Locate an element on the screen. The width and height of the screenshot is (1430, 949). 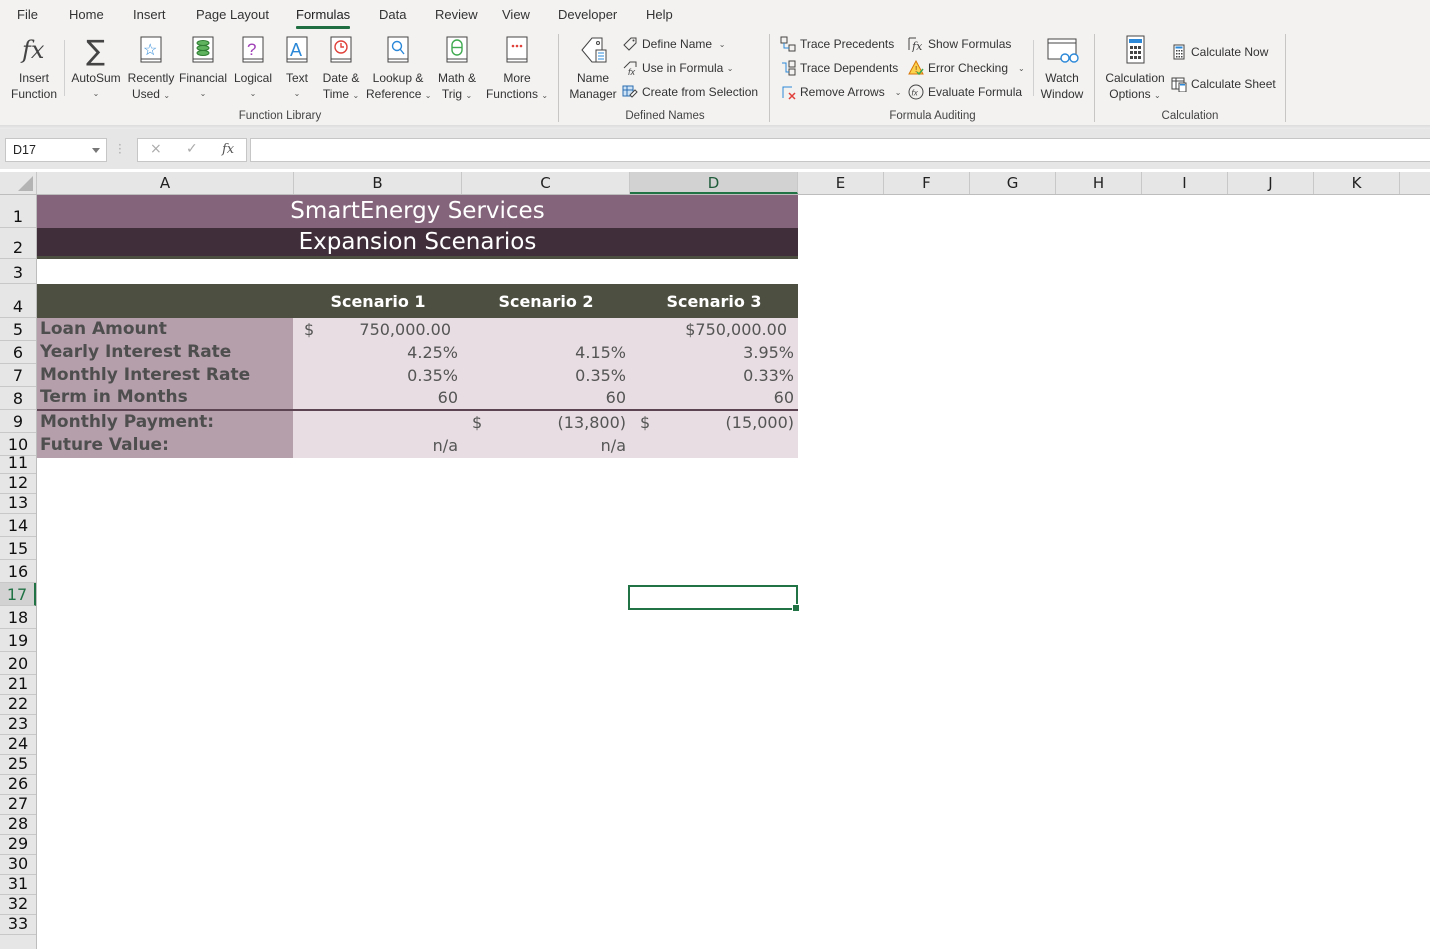
tab-home: Home is located at coordinates (86, 14).